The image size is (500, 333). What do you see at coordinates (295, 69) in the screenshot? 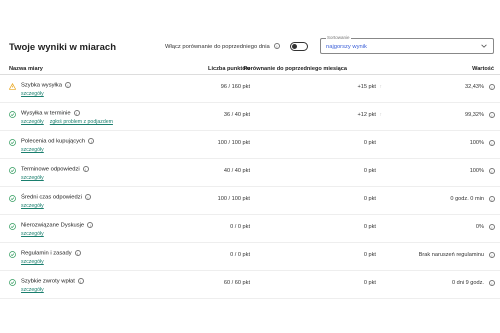
I see `column-header-compare: Porównanie do poprzedniego miesiąca` at bounding box center [295, 69].